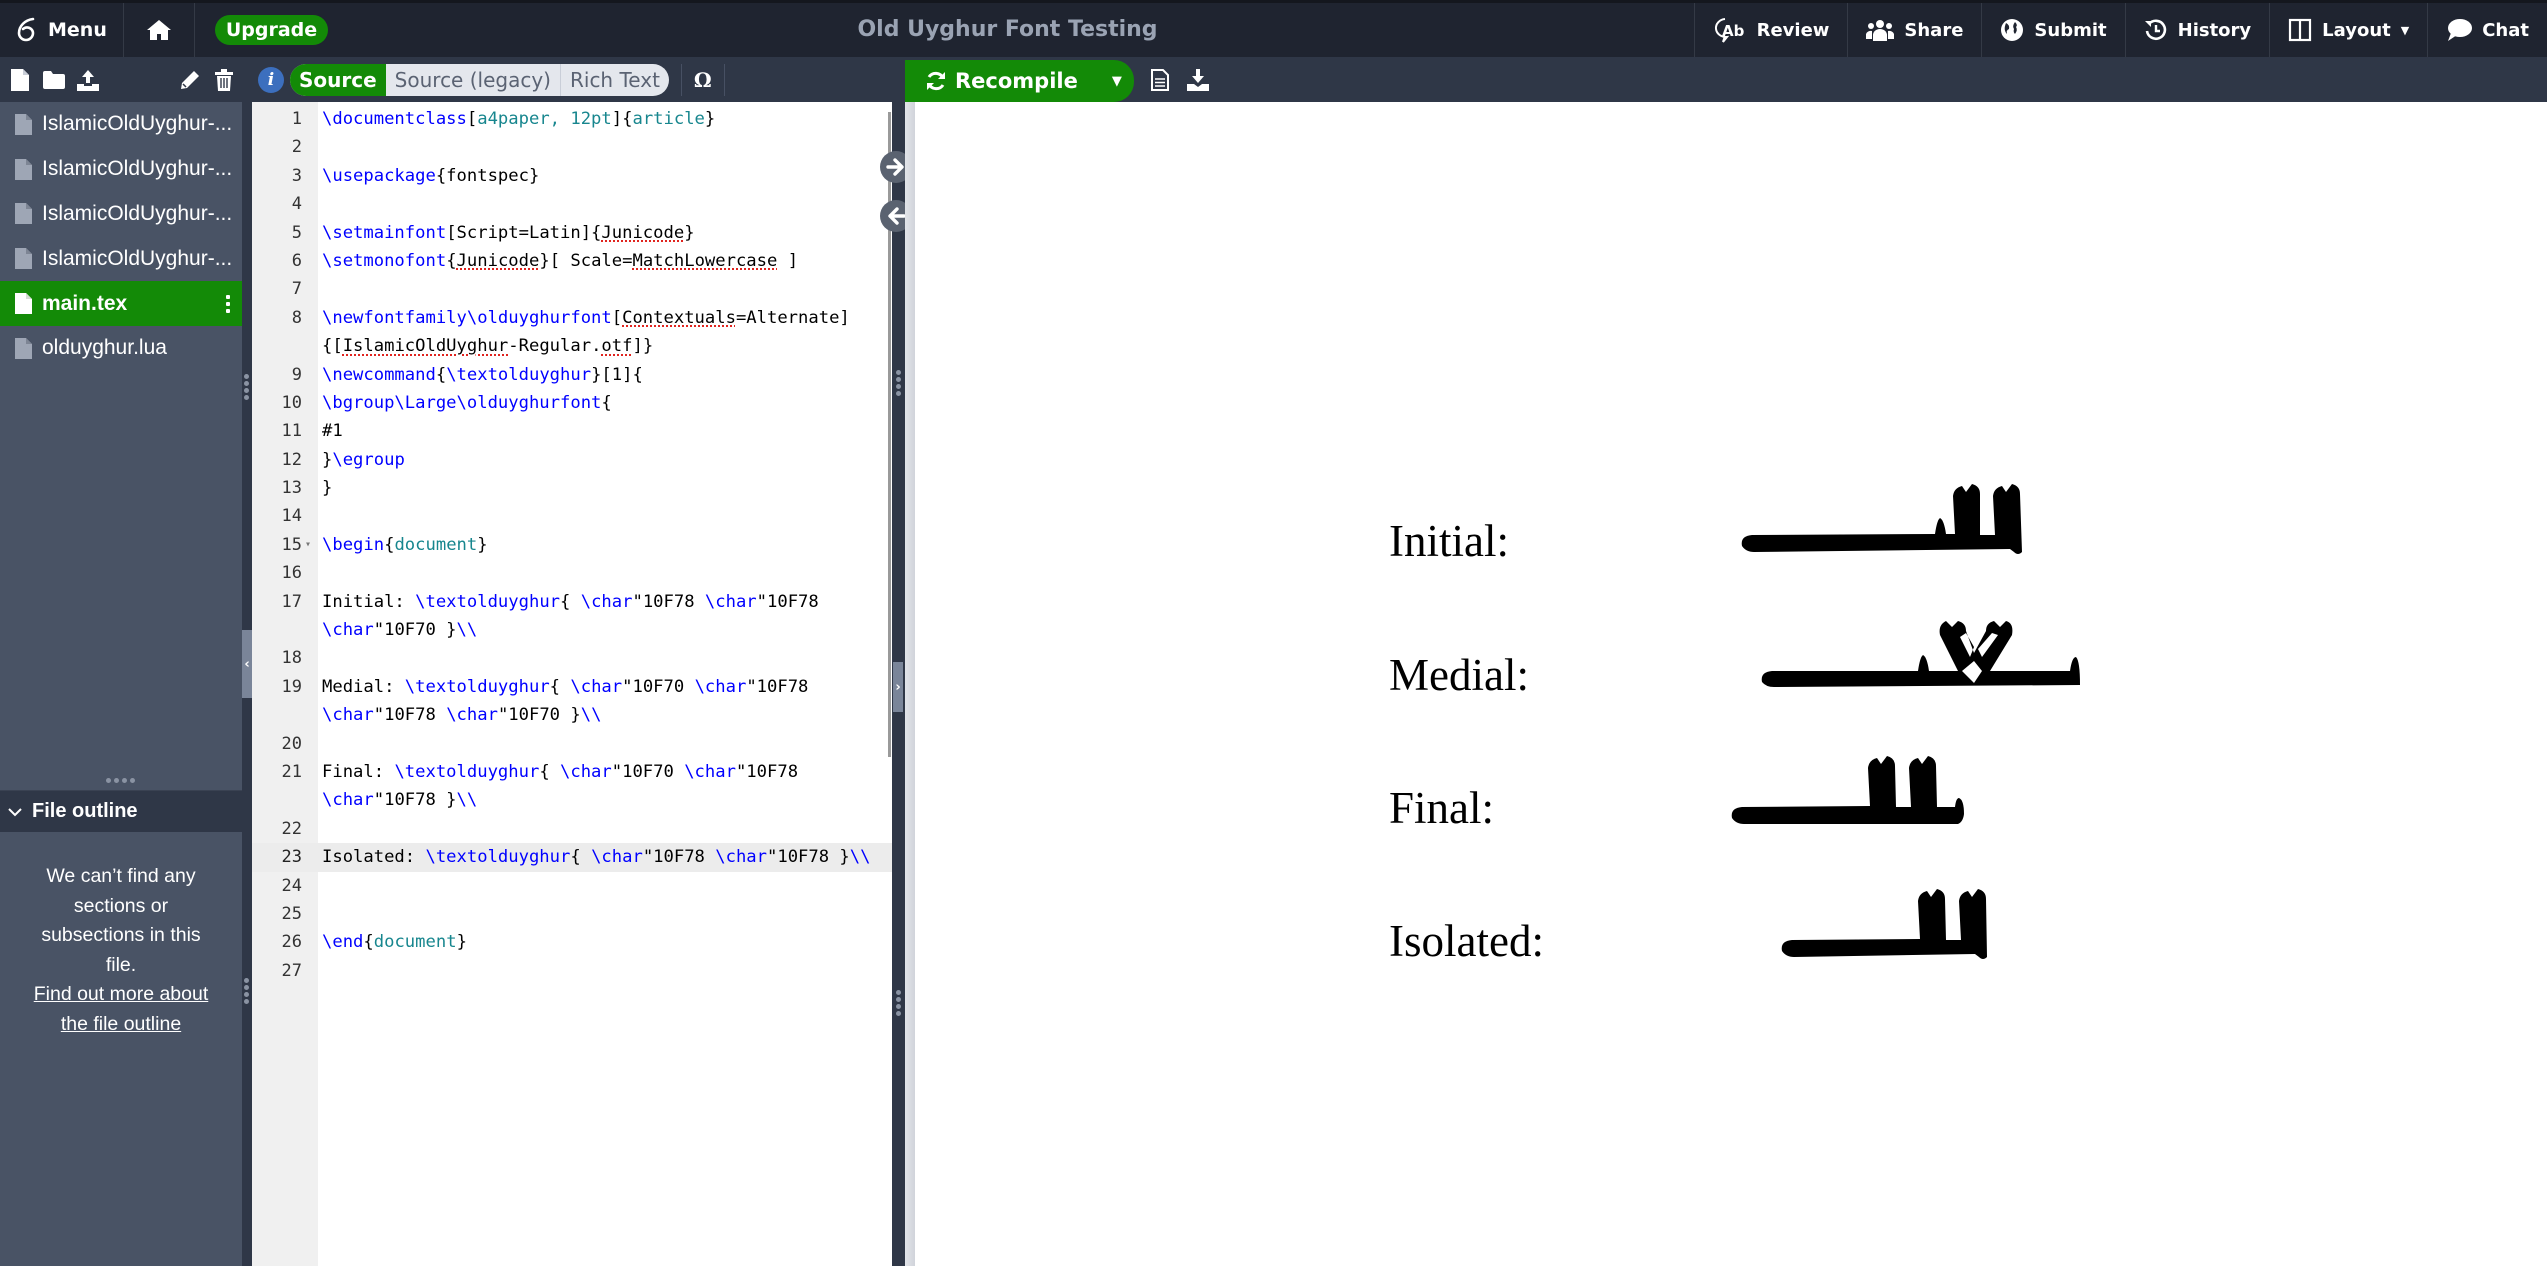  I want to click on token-command: \textolduyghur, so click(477, 686).